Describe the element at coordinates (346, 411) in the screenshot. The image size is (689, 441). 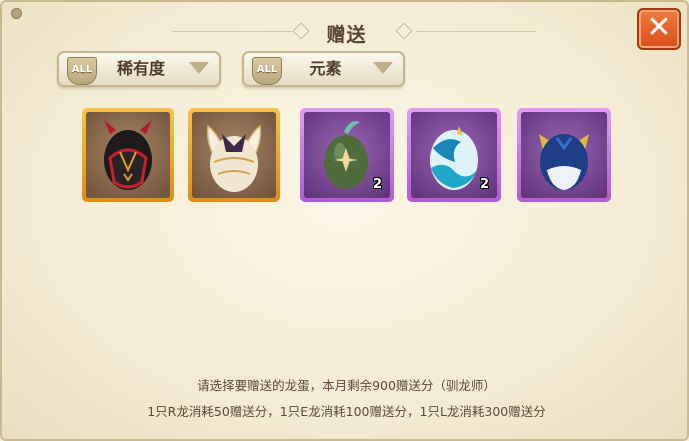
I see `gift-cost-text: 1只R龙消耗50赠送分，1只E龙消耗100赠送分，1只L龙消耗300赠送分` at that location.